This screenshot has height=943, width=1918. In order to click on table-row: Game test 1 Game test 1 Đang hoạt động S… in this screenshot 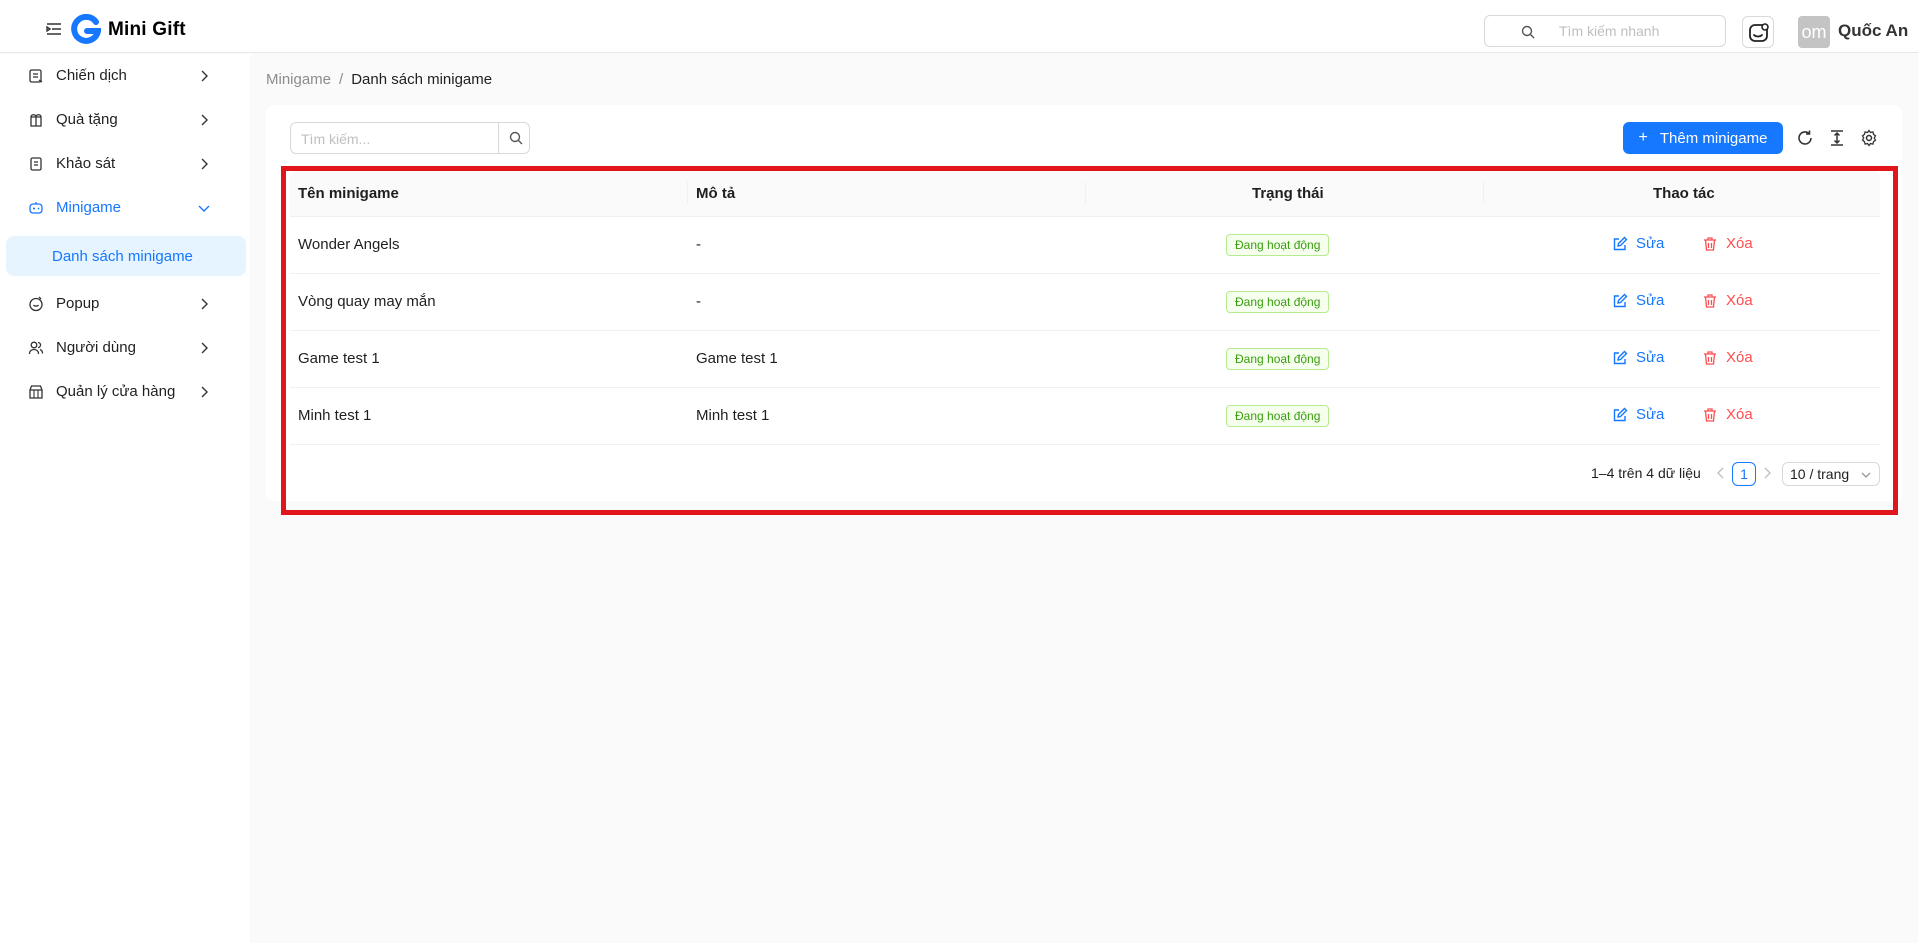, I will do `click(1085, 359)`.